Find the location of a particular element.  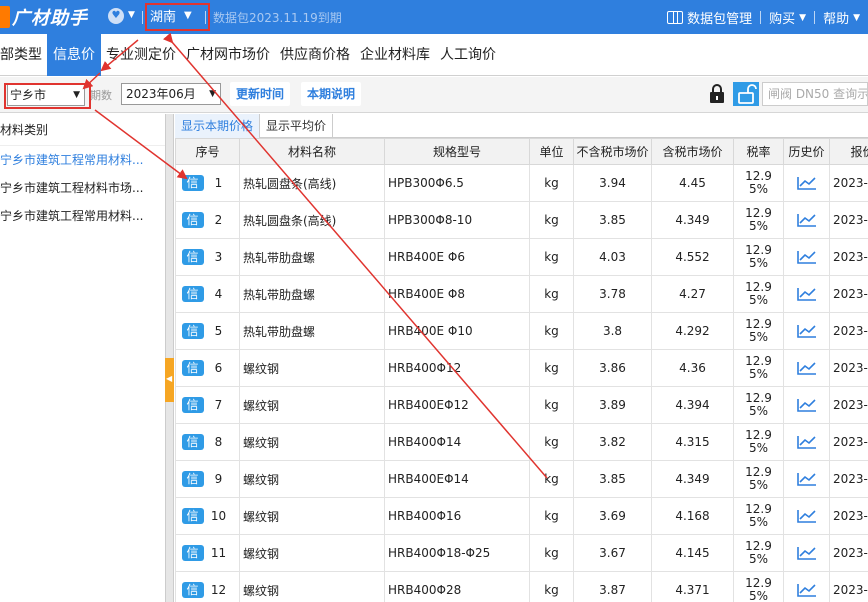

search-input: 闸阀 DN50 查询示例 is located at coordinates (815, 94).